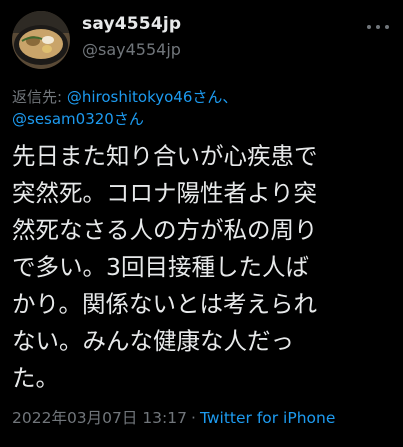 This screenshot has height=447, width=403. What do you see at coordinates (153, 341) in the screenshot?
I see `tweet-text-line: ない。みんな健康な人だっ` at bounding box center [153, 341].